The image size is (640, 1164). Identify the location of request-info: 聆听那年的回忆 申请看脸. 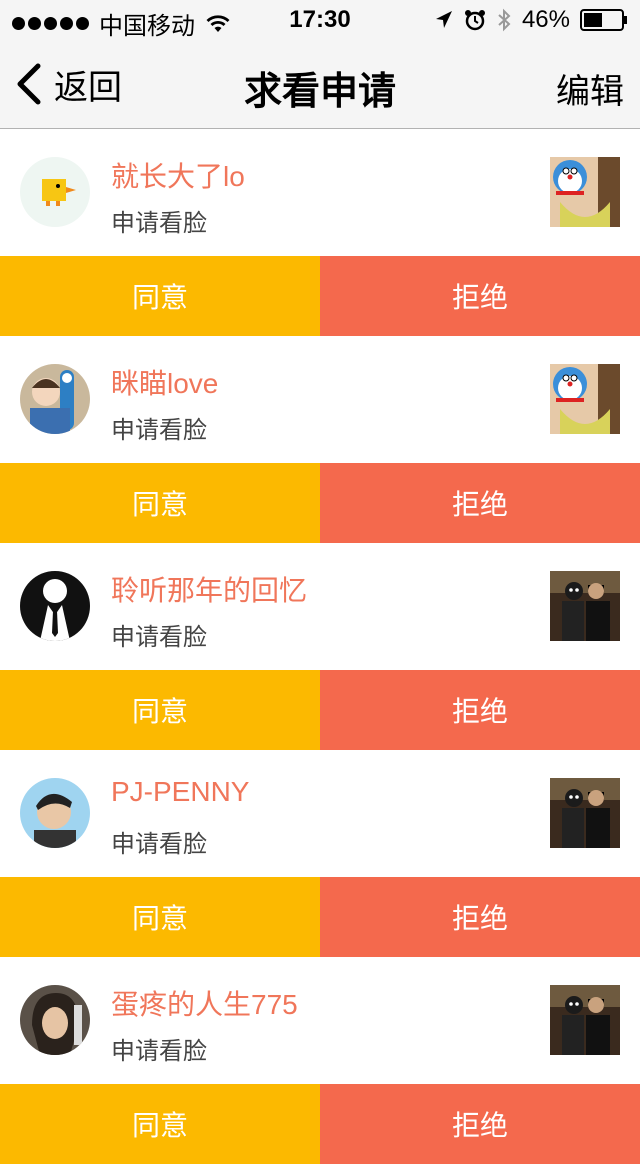
(320, 606).